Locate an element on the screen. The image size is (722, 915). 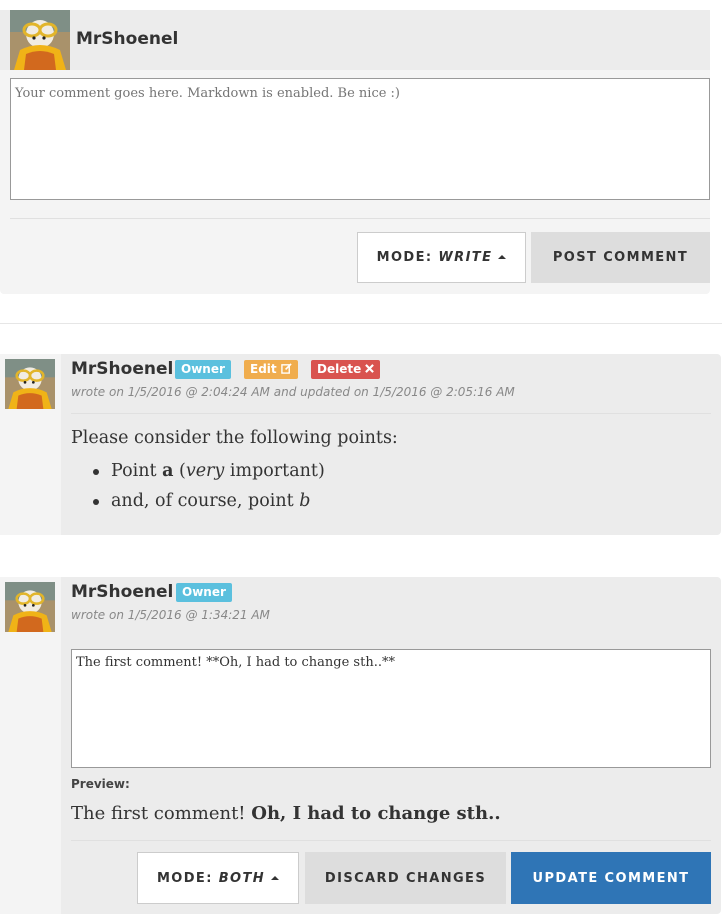
content-intro: Please consider the following points: is located at coordinates (234, 438).